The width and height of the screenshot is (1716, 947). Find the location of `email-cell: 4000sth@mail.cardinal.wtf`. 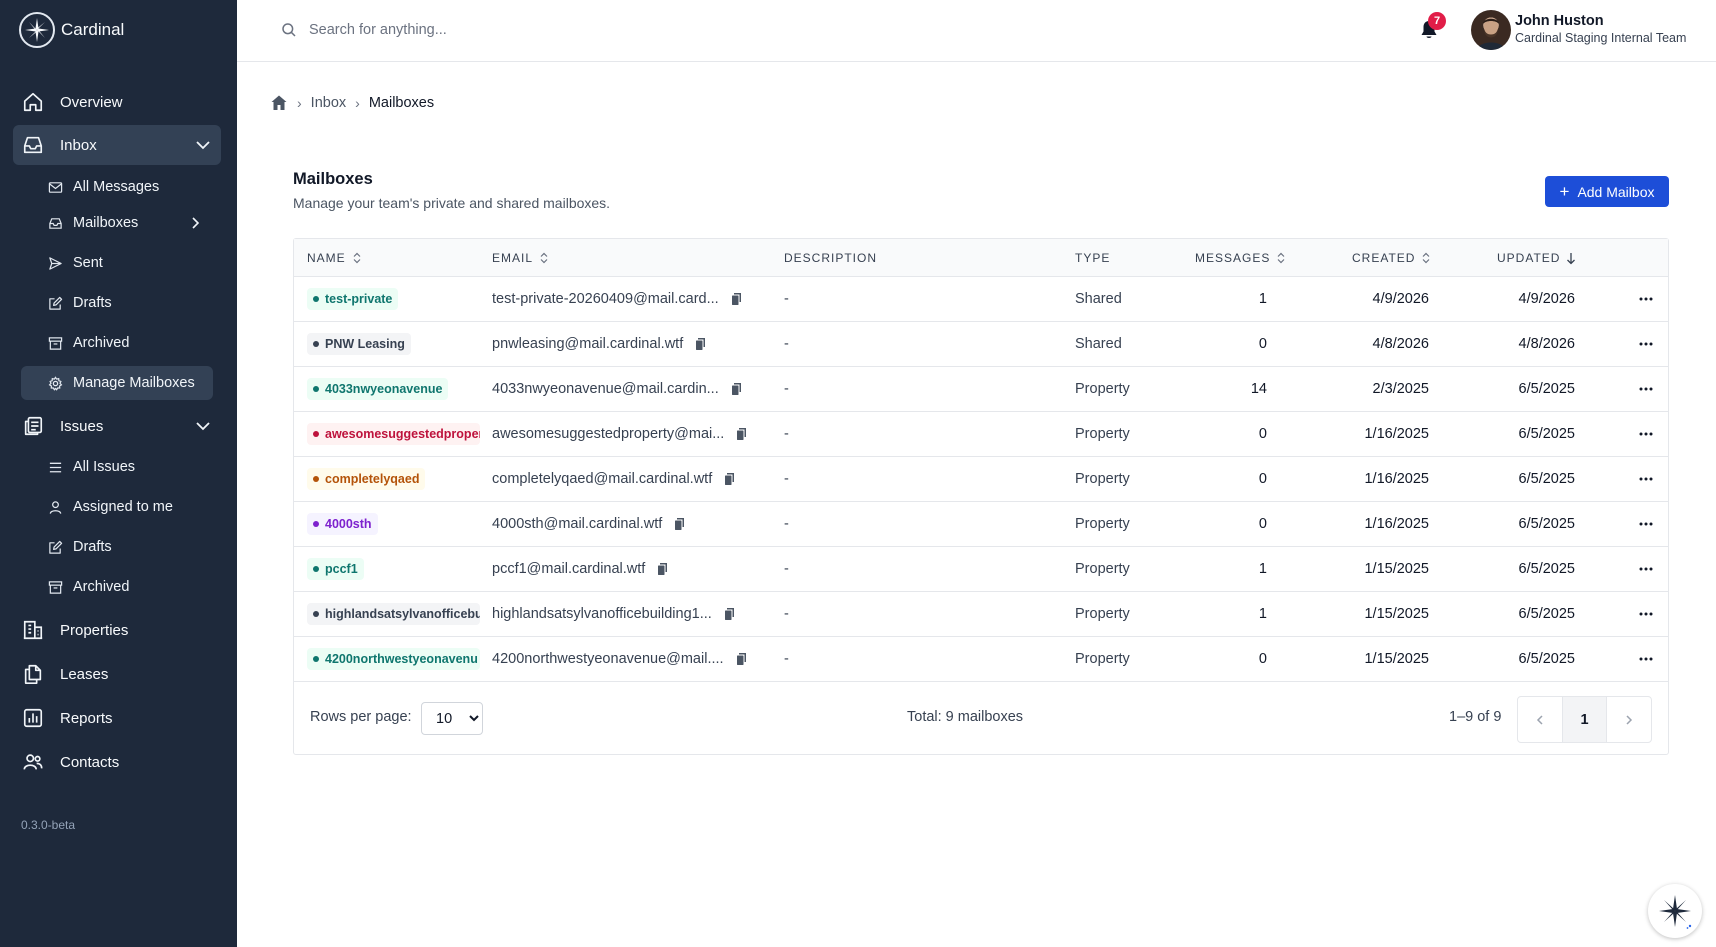

email-cell: 4000sth@mail.cardinal.wtf is located at coordinates (589, 524).